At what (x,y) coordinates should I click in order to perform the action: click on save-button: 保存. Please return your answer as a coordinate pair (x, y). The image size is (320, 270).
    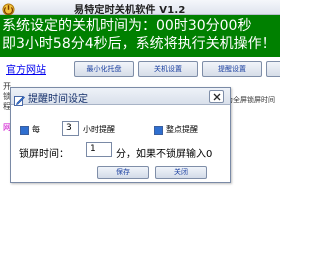
    Looking at the image, I should click on (123, 172).